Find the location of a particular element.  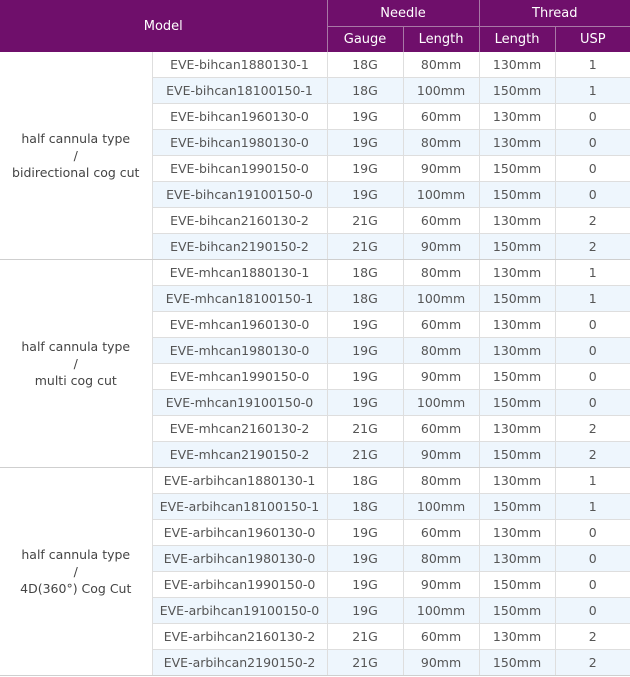

model-cell: EVE-arbihcan2190150-2 is located at coordinates (240, 662).